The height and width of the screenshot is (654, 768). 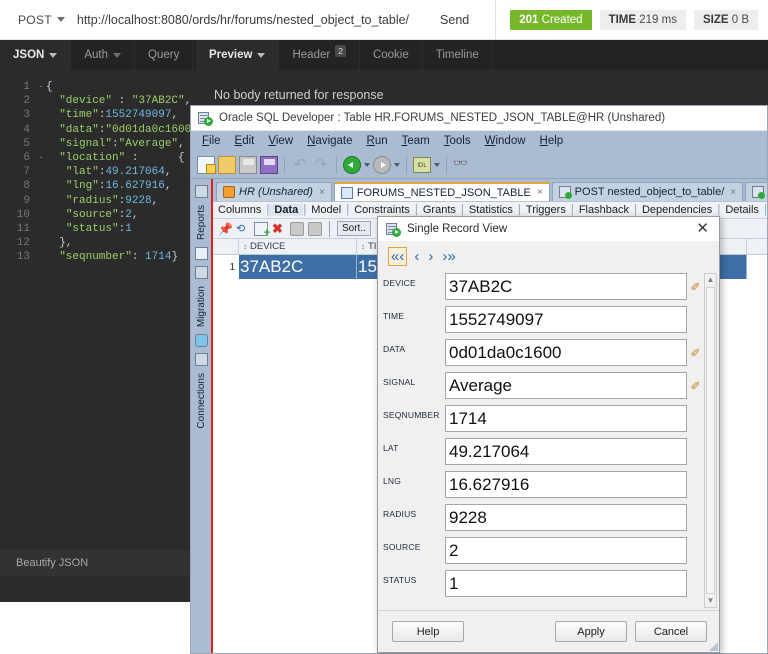 What do you see at coordinates (321, 165) in the screenshot?
I see `redo-icon: ↷` at bounding box center [321, 165].